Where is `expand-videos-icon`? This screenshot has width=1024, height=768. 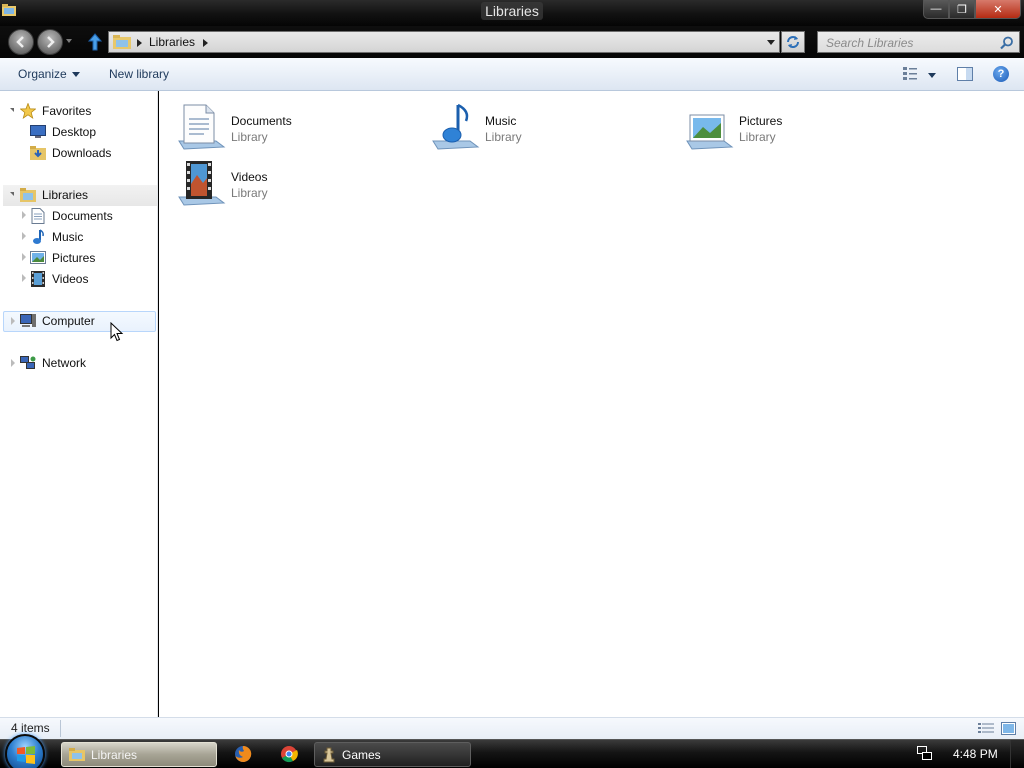
expand-videos-icon is located at coordinates (24, 278).